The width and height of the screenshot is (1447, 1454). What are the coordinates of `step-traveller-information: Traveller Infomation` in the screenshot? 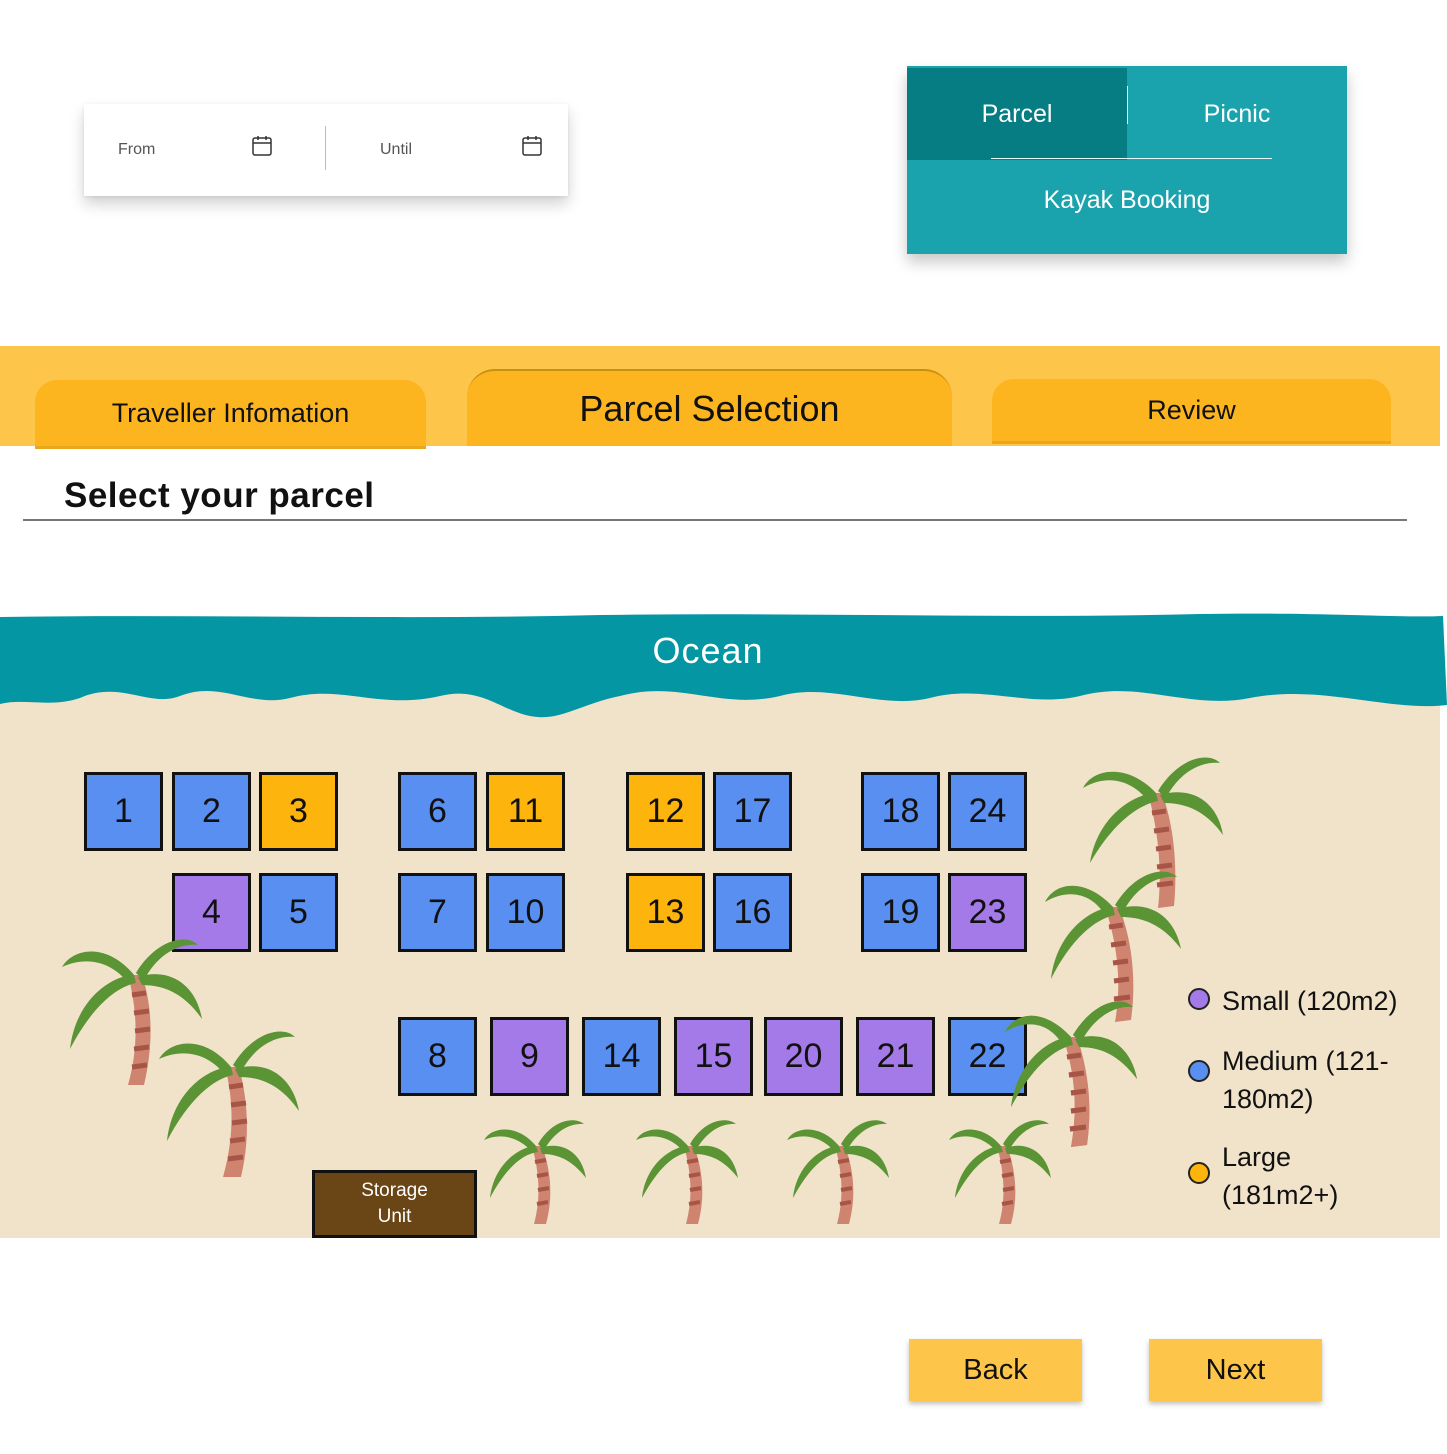 It's located at (230, 413).